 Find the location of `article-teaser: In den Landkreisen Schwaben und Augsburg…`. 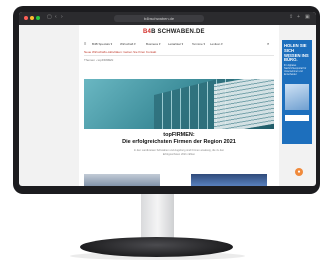

article-teaser: In den Landkreisen Schwaben und Augsburg… is located at coordinates (179, 152).